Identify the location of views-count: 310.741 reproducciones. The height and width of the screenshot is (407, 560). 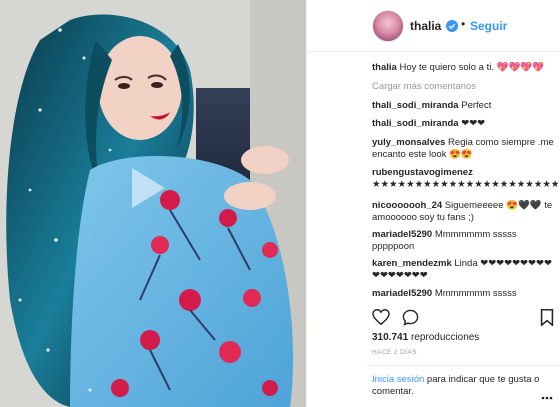
(425, 337).